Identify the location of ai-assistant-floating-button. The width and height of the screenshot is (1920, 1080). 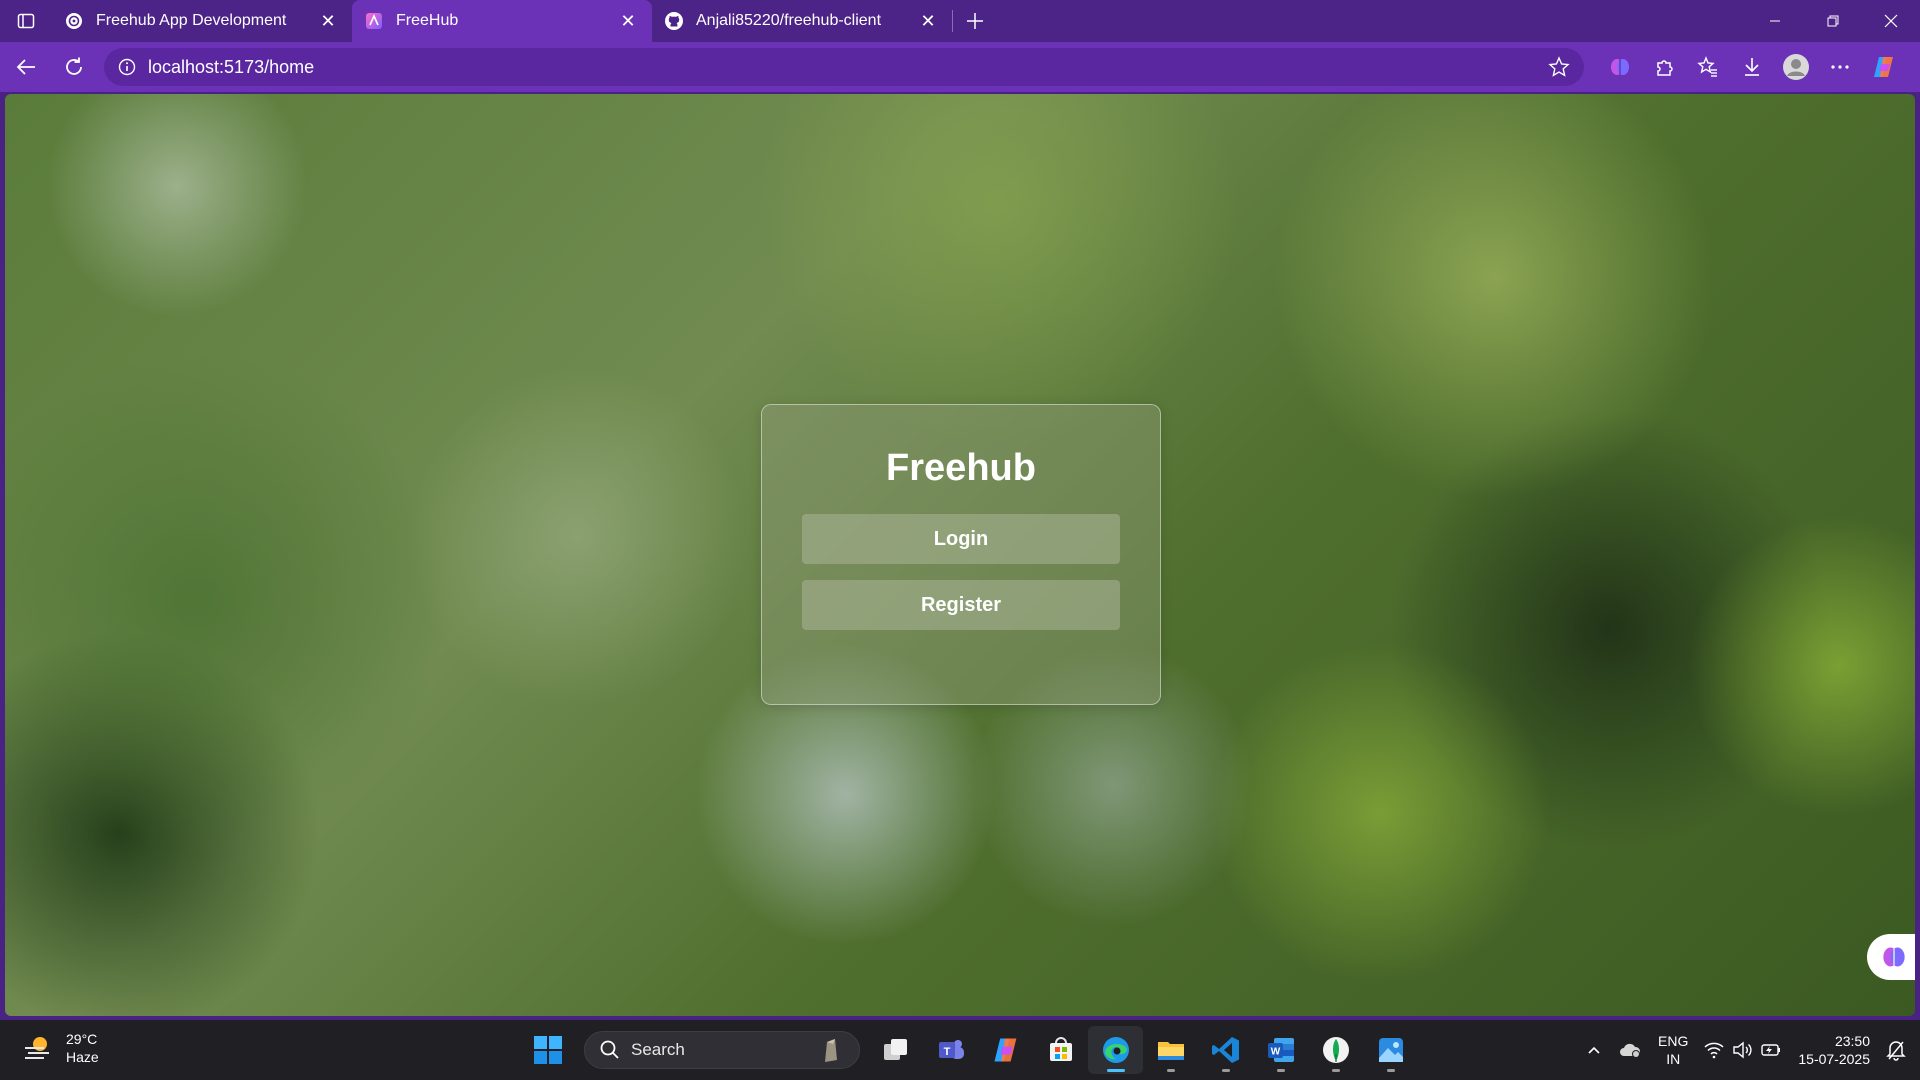
(1891, 957).